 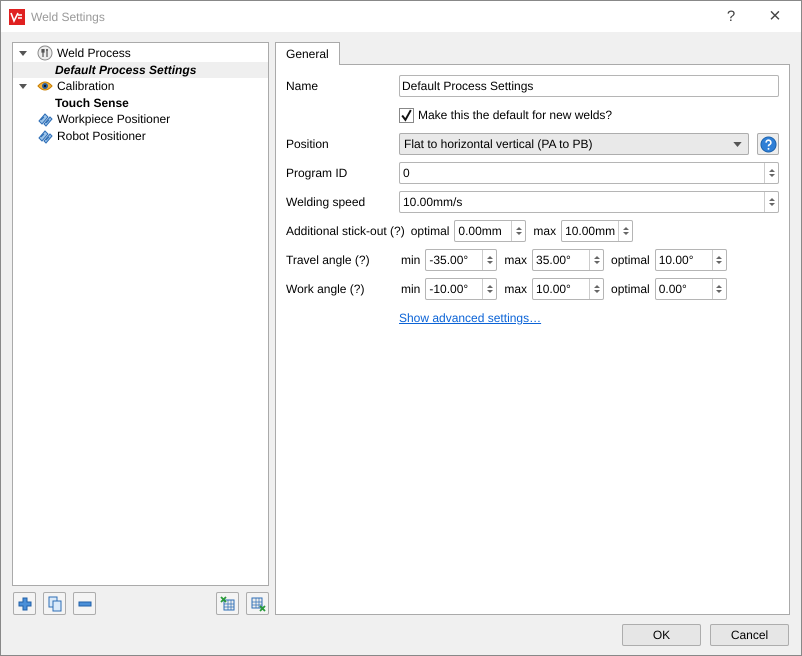 I want to click on dropdown-arrow-icon, so click(x=737, y=144).